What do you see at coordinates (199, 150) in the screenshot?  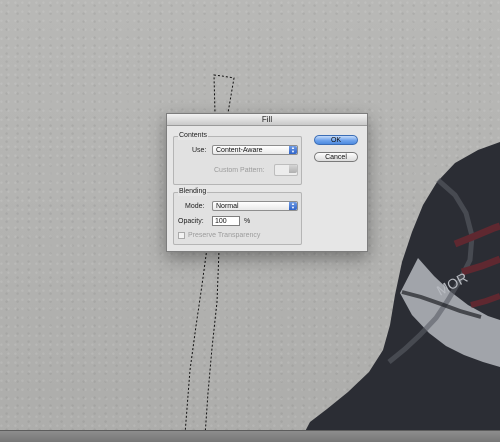 I see `use-label: Use:` at bounding box center [199, 150].